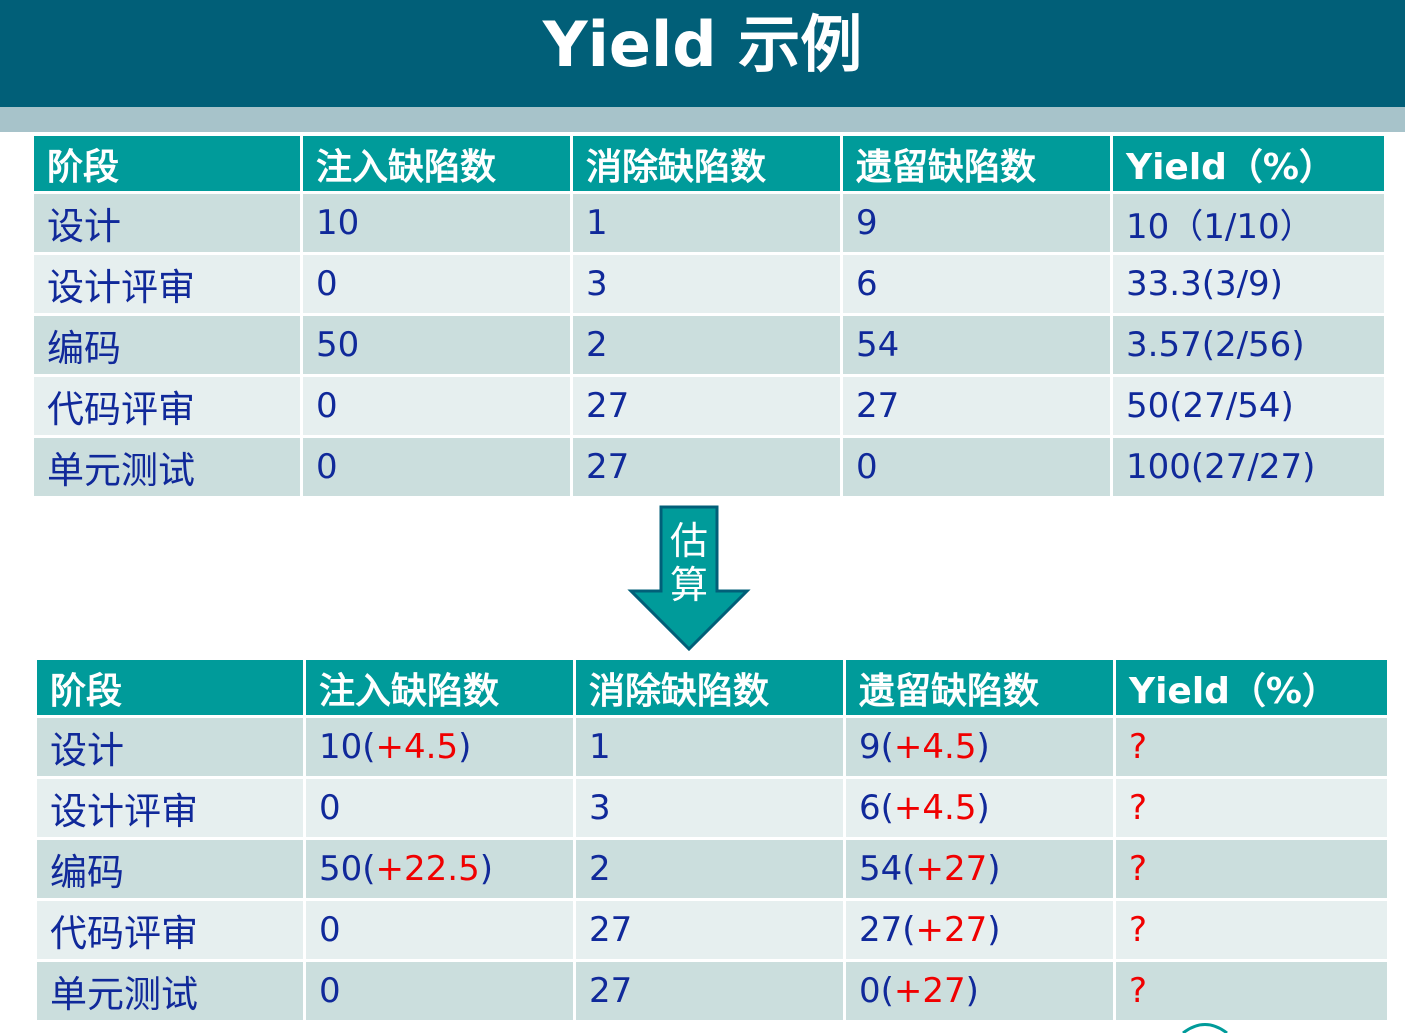 The image size is (1405, 1033). What do you see at coordinates (688, 541) in the screenshot?
I see `arrow-label-char: 估` at bounding box center [688, 541].